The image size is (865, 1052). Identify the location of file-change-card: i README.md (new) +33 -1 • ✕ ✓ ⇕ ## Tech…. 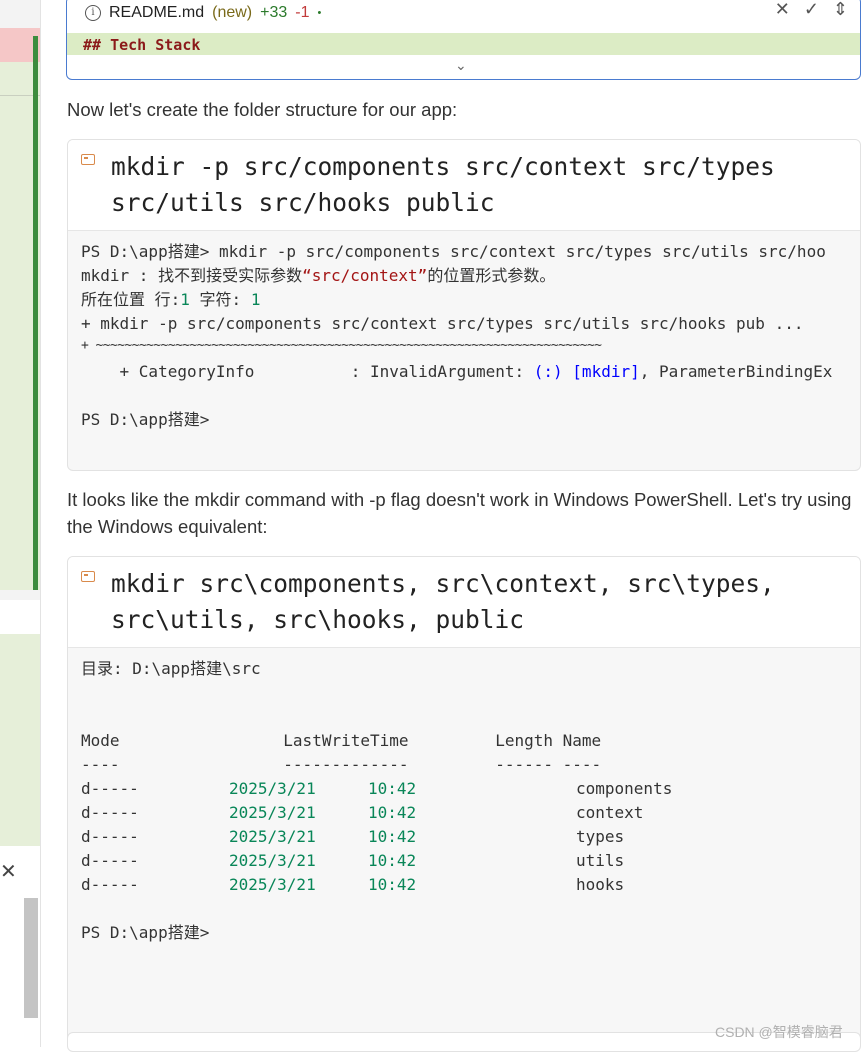
(463, 40).